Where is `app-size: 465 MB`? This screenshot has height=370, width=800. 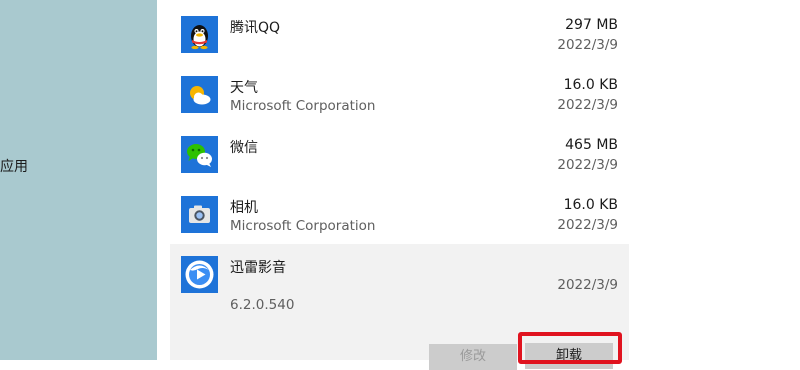
app-size: 465 MB is located at coordinates (591, 145).